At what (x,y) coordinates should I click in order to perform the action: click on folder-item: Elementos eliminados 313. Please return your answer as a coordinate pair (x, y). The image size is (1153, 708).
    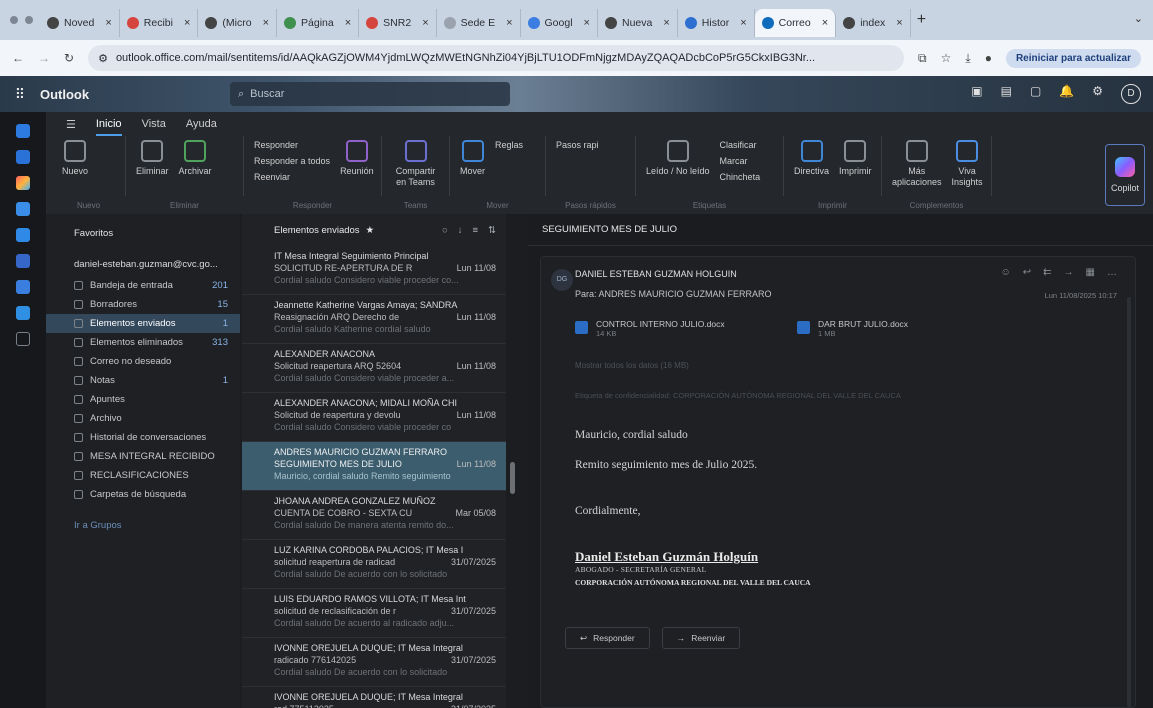
    Looking at the image, I should click on (143, 342).